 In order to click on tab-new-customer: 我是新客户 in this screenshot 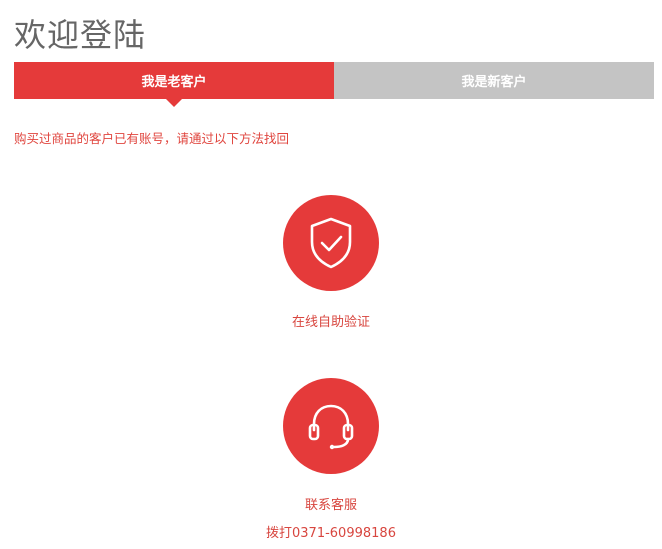, I will do `click(494, 80)`.